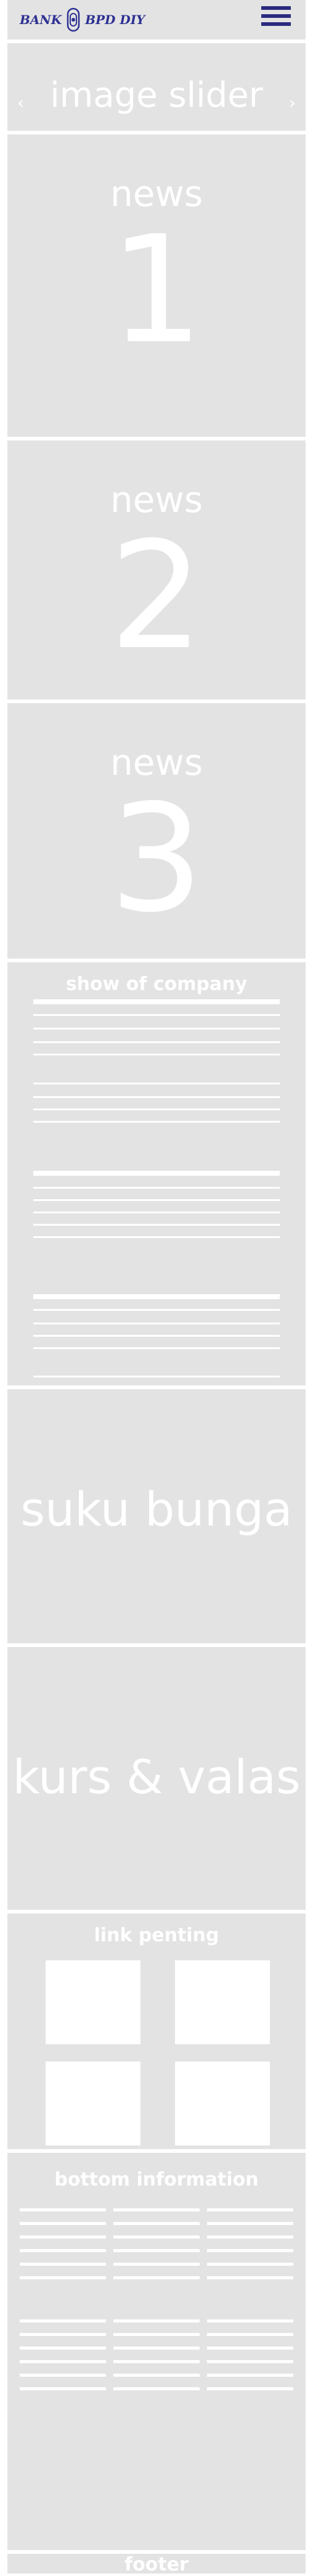  Describe the element at coordinates (41, 19) in the screenshot. I see `logo-text-bank: BANK` at that location.